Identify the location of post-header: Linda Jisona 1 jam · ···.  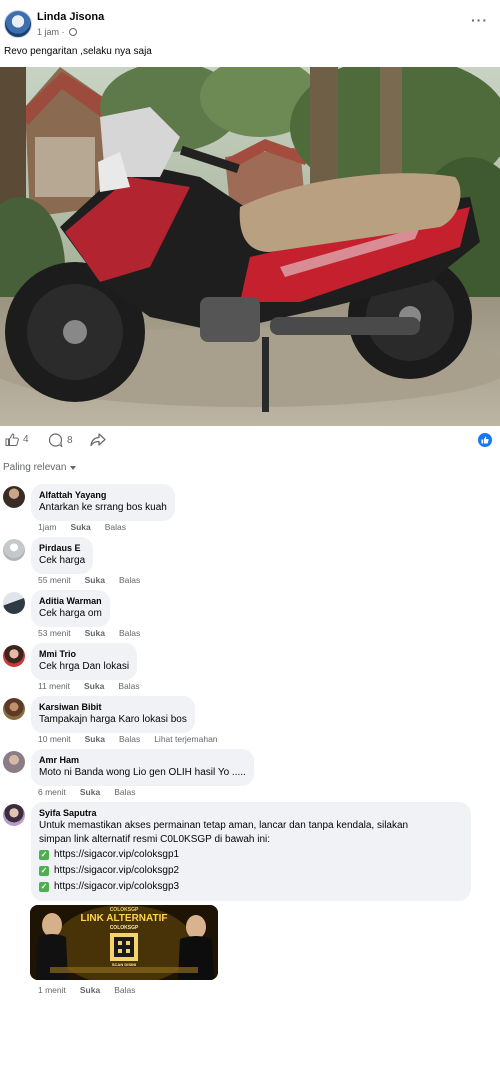
(250, 22).